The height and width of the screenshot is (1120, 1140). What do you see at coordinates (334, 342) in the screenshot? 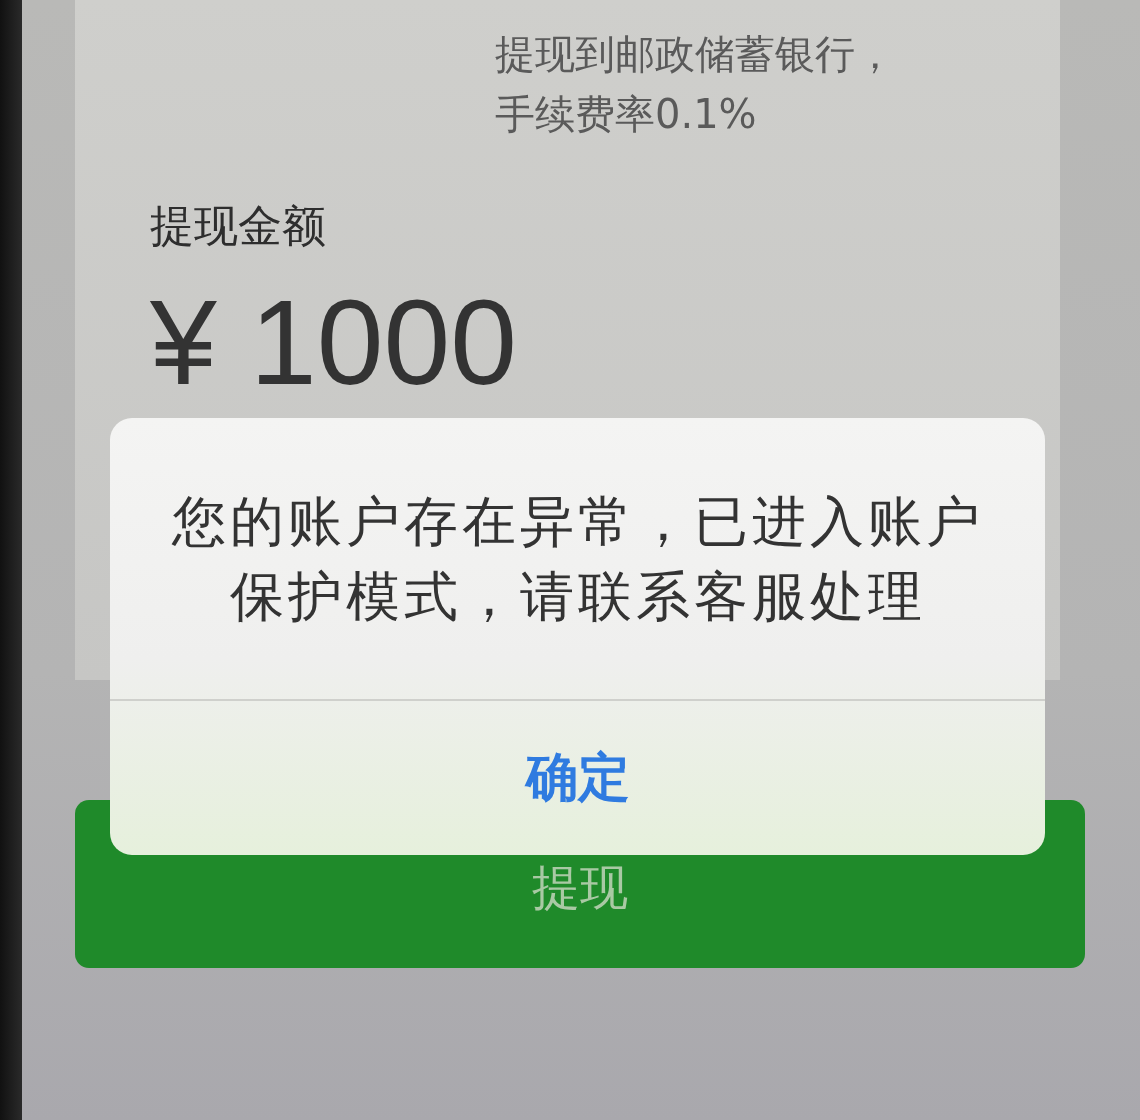
I see `amount-input: ¥ 1000` at bounding box center [334, 342].